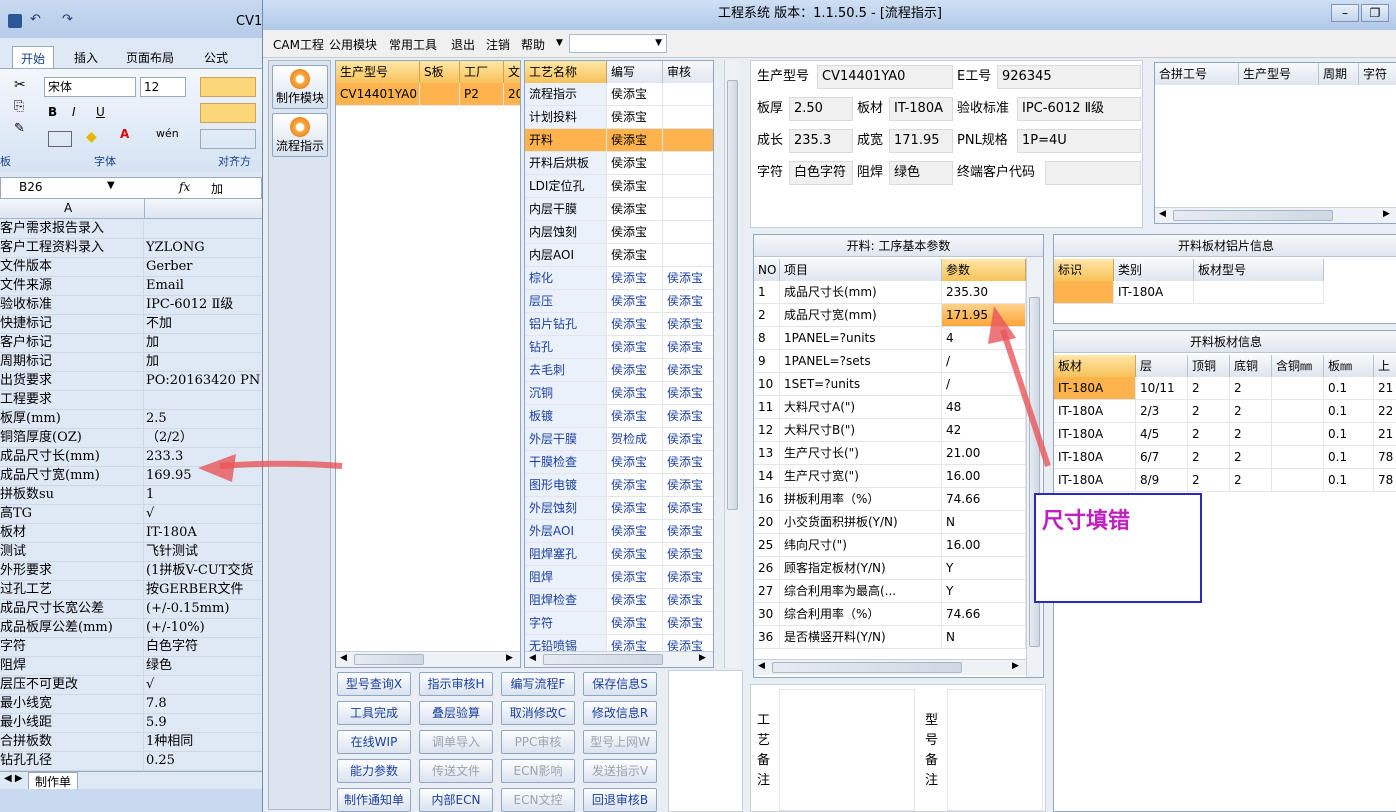  What do you see at coordinates (861, 315) in the screenshot?
I see `params-cell: 成品尺寸宽(mm)` at bounding box center [861, 315].